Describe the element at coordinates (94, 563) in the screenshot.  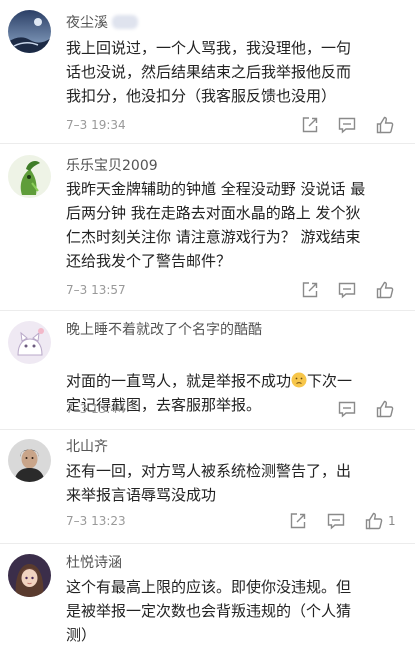
I see `username: 杜悦诗涵` at that location.